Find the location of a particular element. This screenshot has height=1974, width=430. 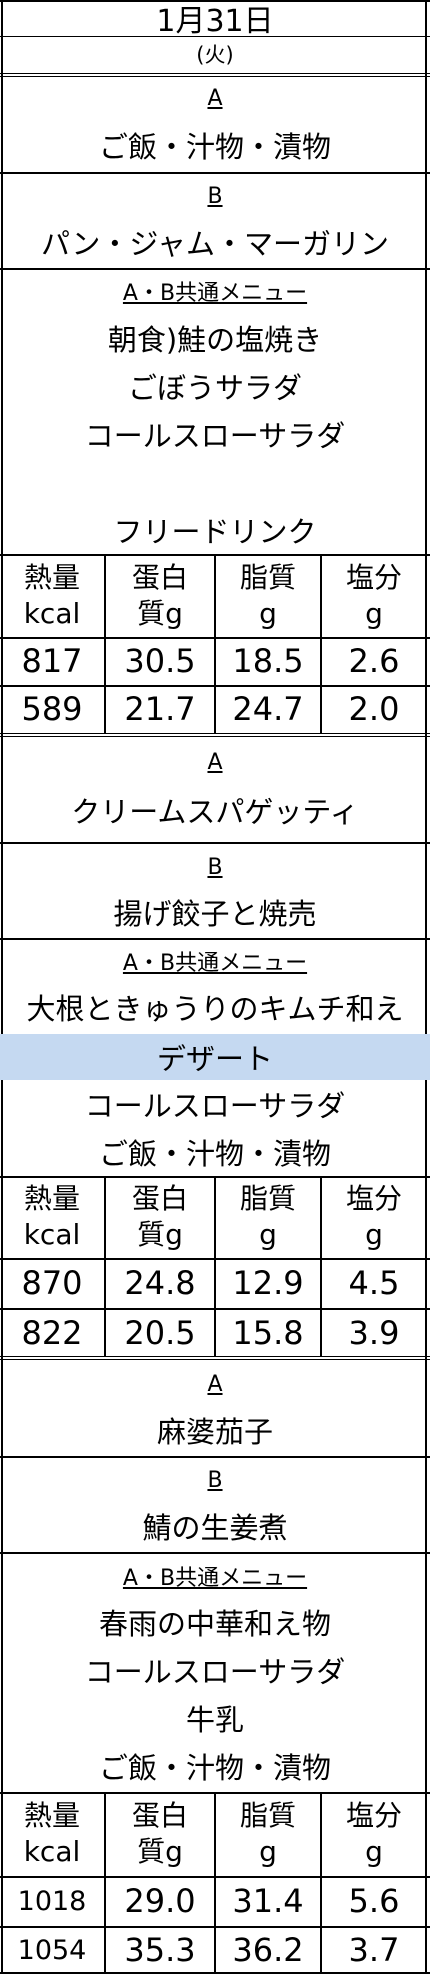

lunch-b-item: 揚げ餃子と焼売 is located at coordinates (215, 914).